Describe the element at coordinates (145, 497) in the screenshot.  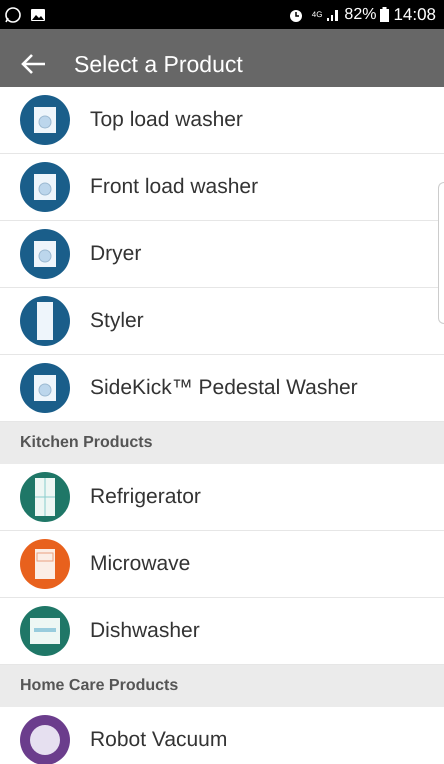
I see `product-name: Refrigerator` at that location.